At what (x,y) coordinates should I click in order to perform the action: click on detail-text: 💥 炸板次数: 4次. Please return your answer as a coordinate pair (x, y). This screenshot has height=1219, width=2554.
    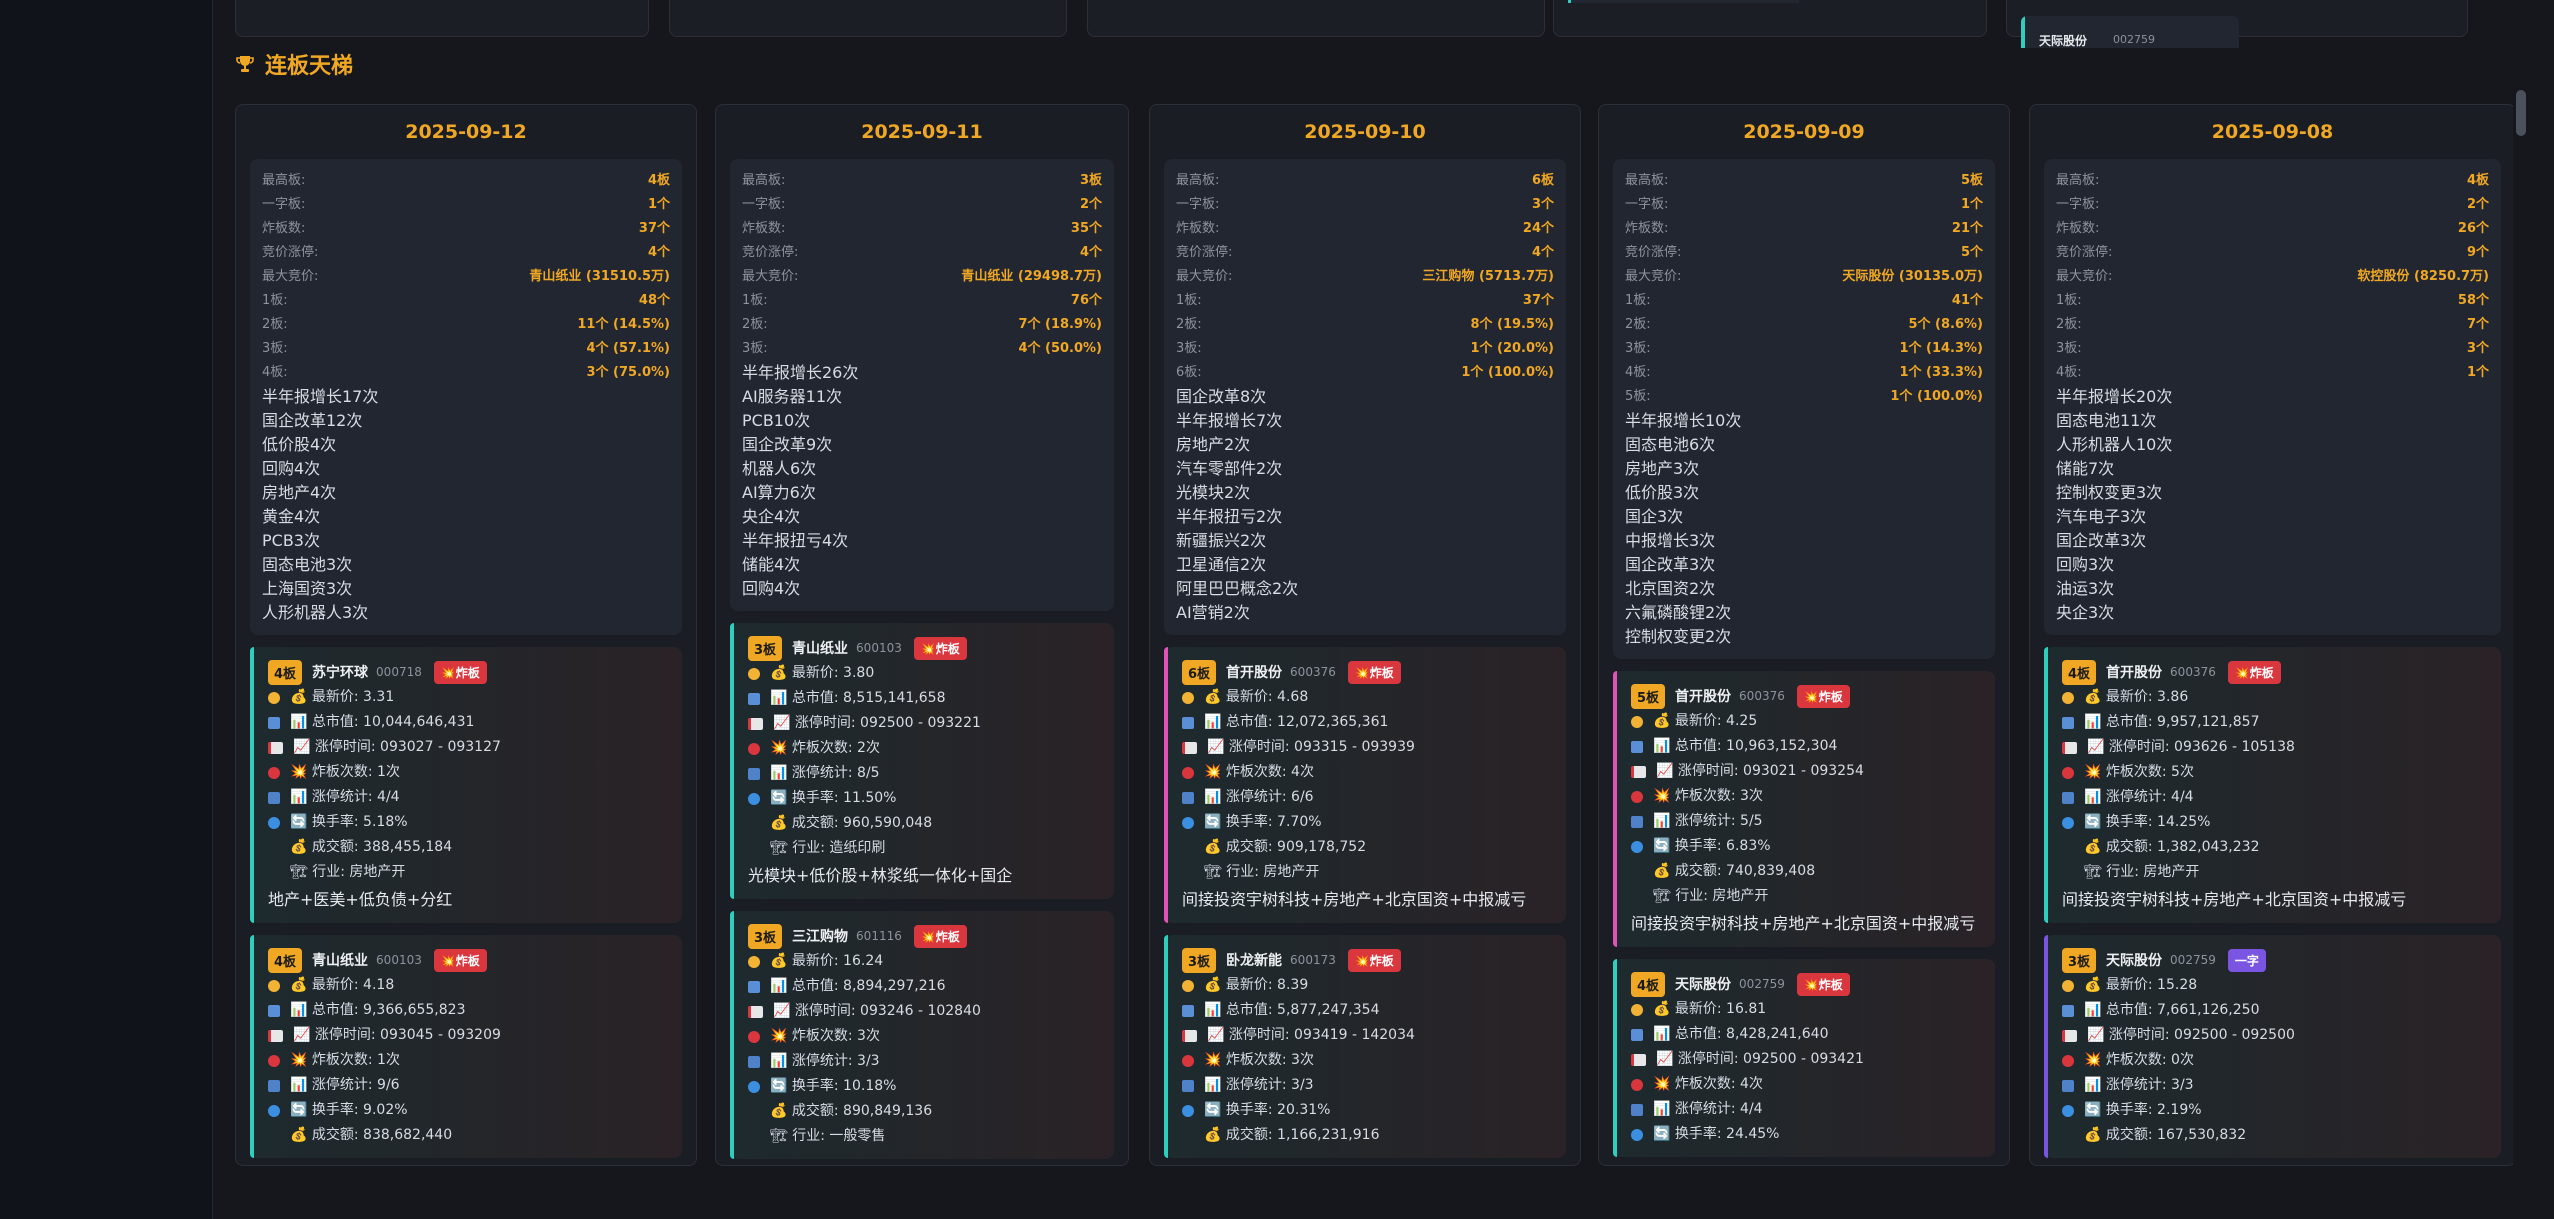
    Looking at the image, I should click on (1708, 1084).